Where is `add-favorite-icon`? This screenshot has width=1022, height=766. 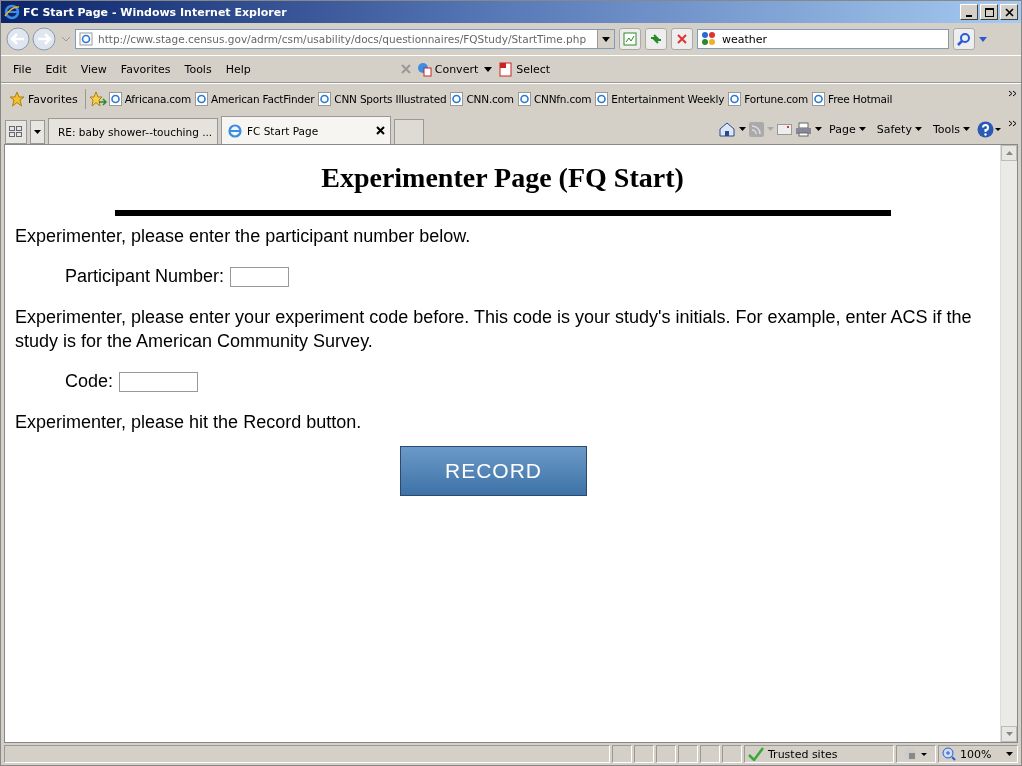 add-favorite-icon is located at coordinates (97, 99).